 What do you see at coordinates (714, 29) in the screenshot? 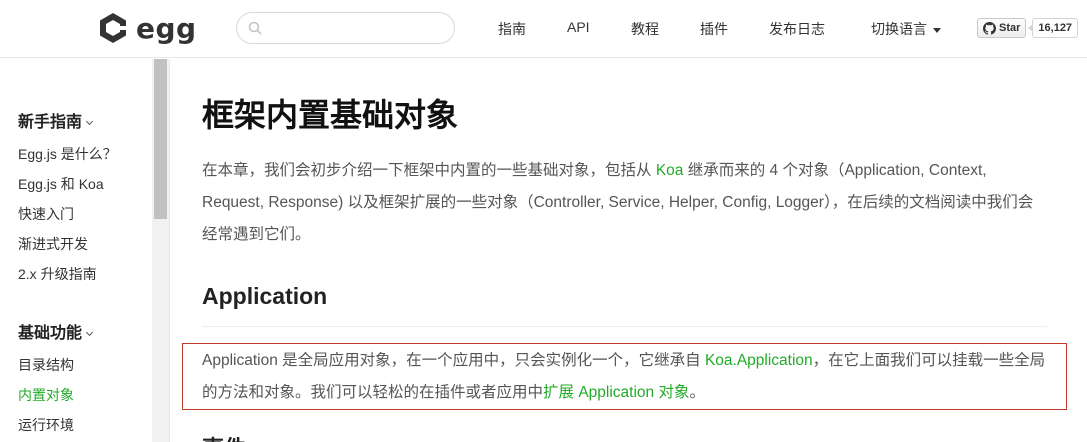
I see `nav-plugins: 插件` at bounding box center [714, 29].